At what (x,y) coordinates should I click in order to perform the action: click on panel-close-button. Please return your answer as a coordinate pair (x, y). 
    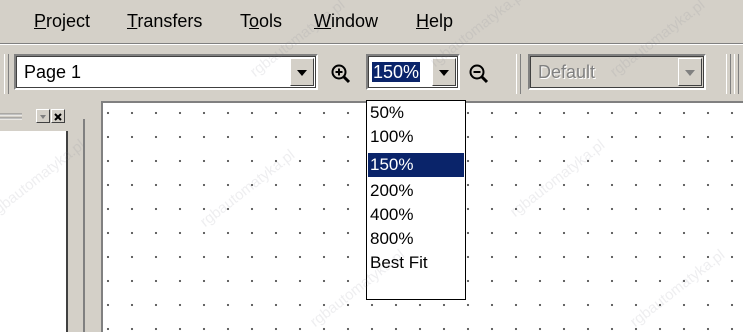
    Looking at the image, I should click on (58, 116).